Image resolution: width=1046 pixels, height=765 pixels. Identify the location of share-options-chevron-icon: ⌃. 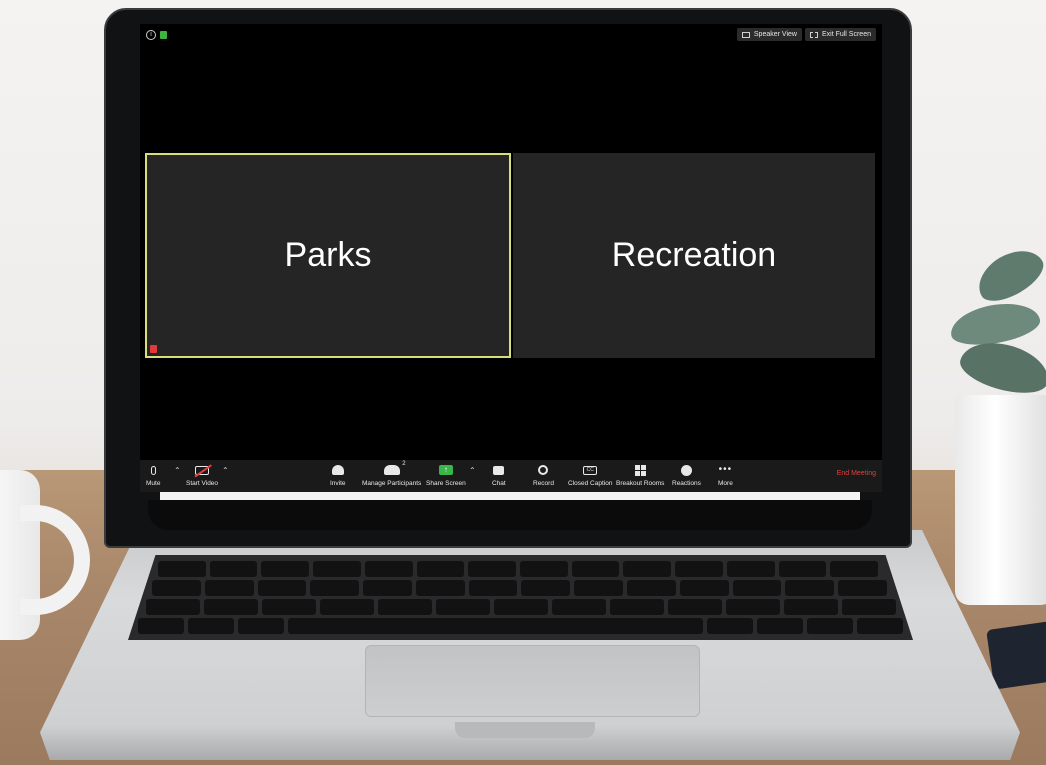
(472, 470).